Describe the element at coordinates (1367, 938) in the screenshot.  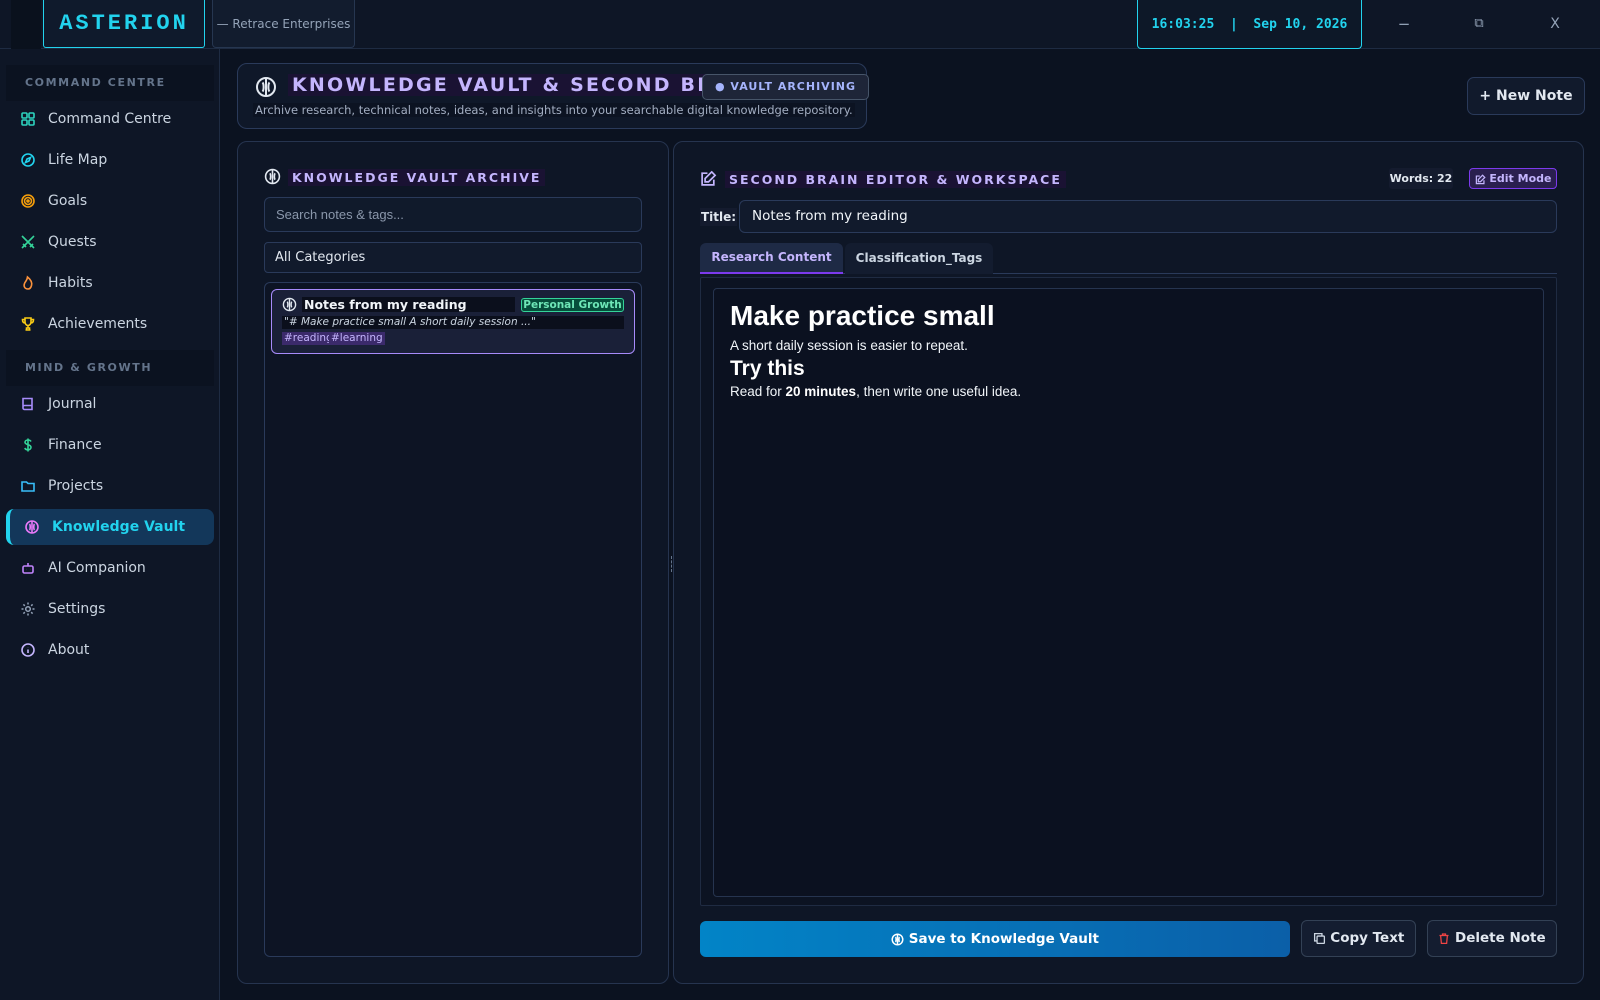
I see `copy-button-label: Copy Text` at that location.